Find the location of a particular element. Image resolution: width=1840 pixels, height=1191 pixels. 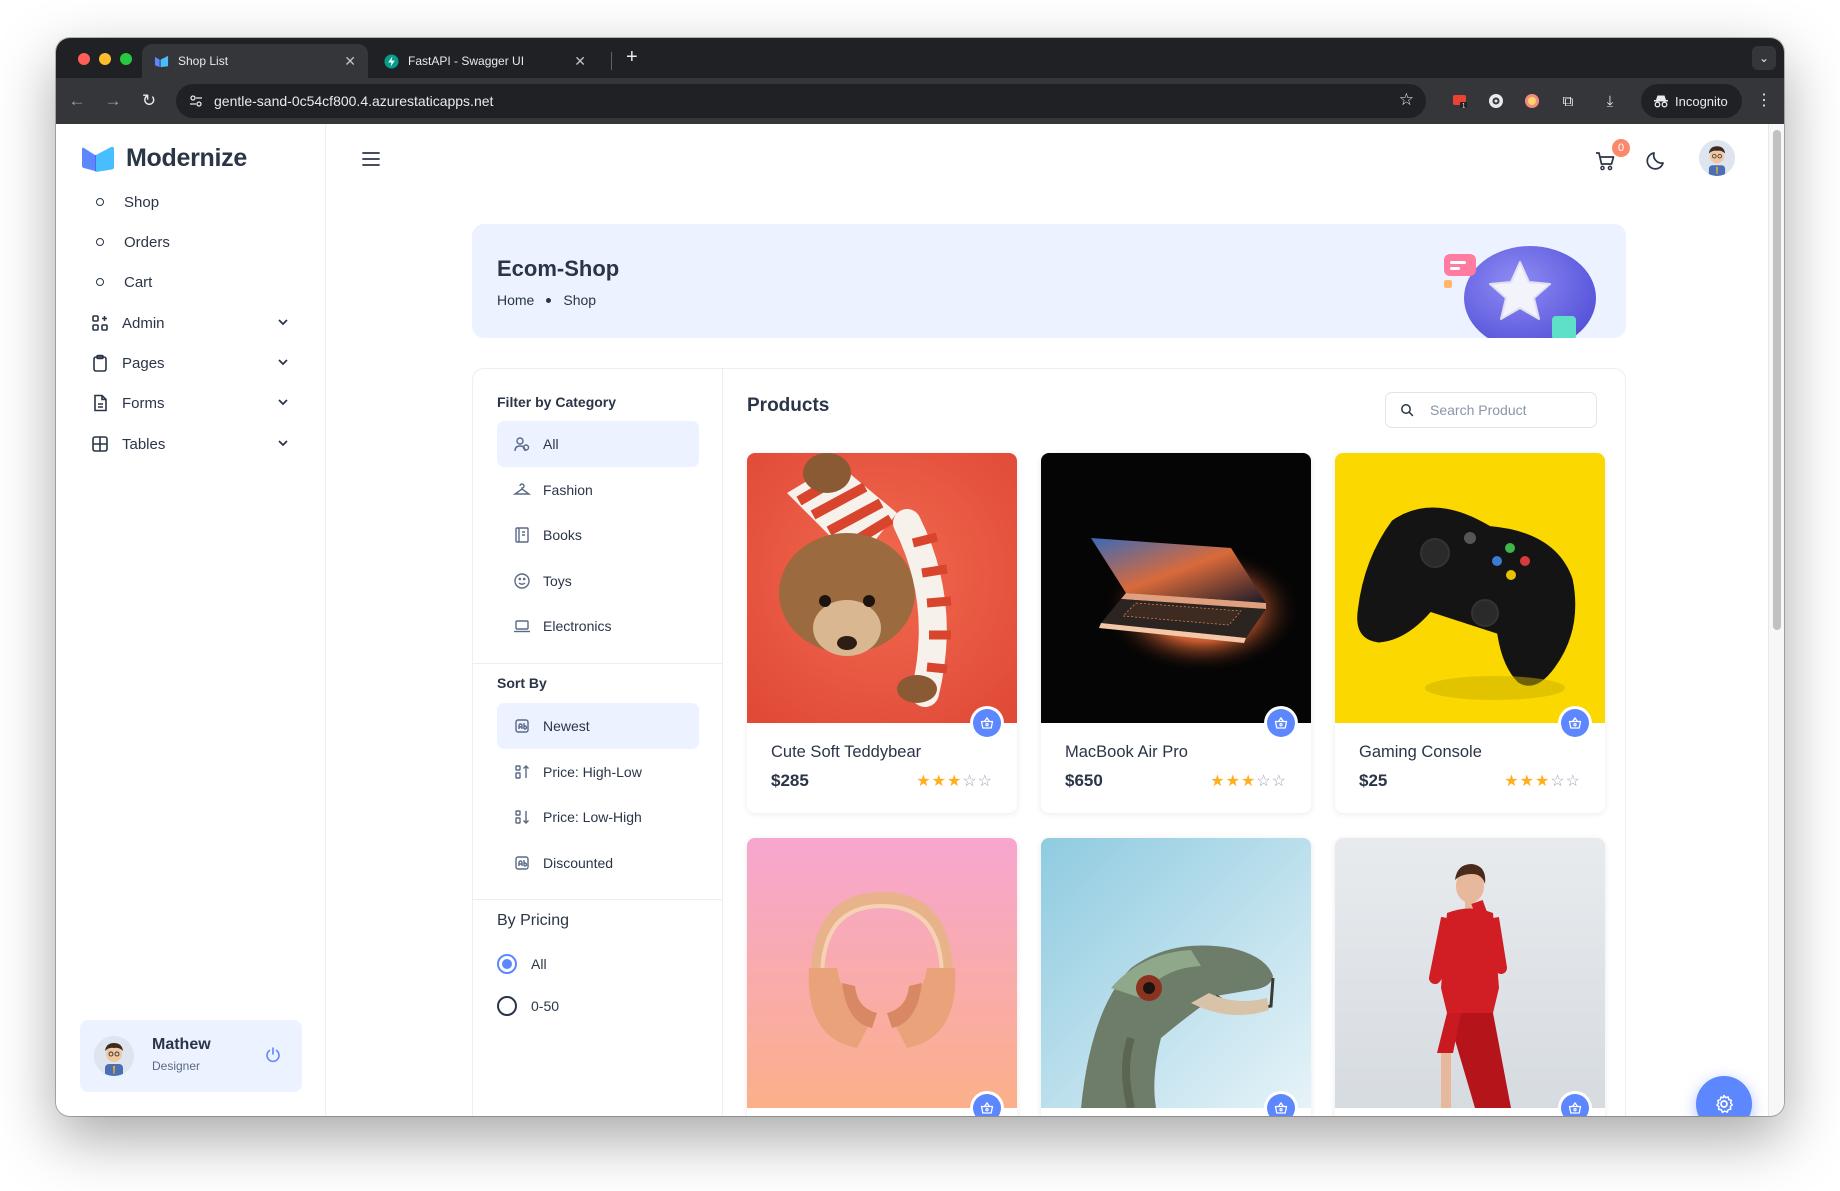

avatar is located at coordinates (114, 1056).